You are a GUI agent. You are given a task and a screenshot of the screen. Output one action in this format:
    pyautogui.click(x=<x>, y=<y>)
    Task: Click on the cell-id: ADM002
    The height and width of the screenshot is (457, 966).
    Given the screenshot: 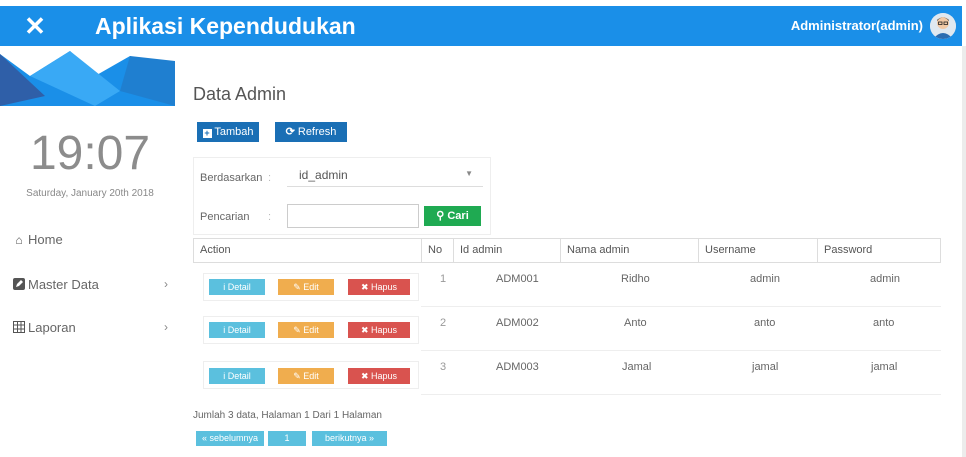 What is the action you would take?
    pyautogui.click(x=506, y=329)
    